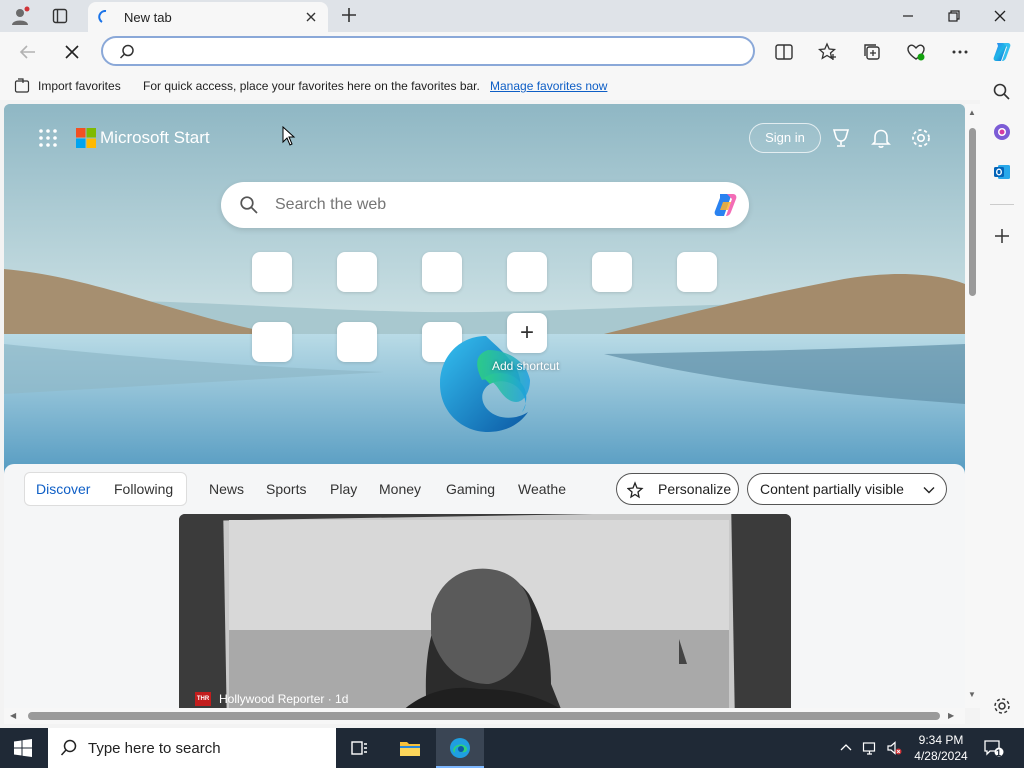 The width and height of the screenshot is (1024, 768). I want to click on notifications-icon, so click(881, 138).